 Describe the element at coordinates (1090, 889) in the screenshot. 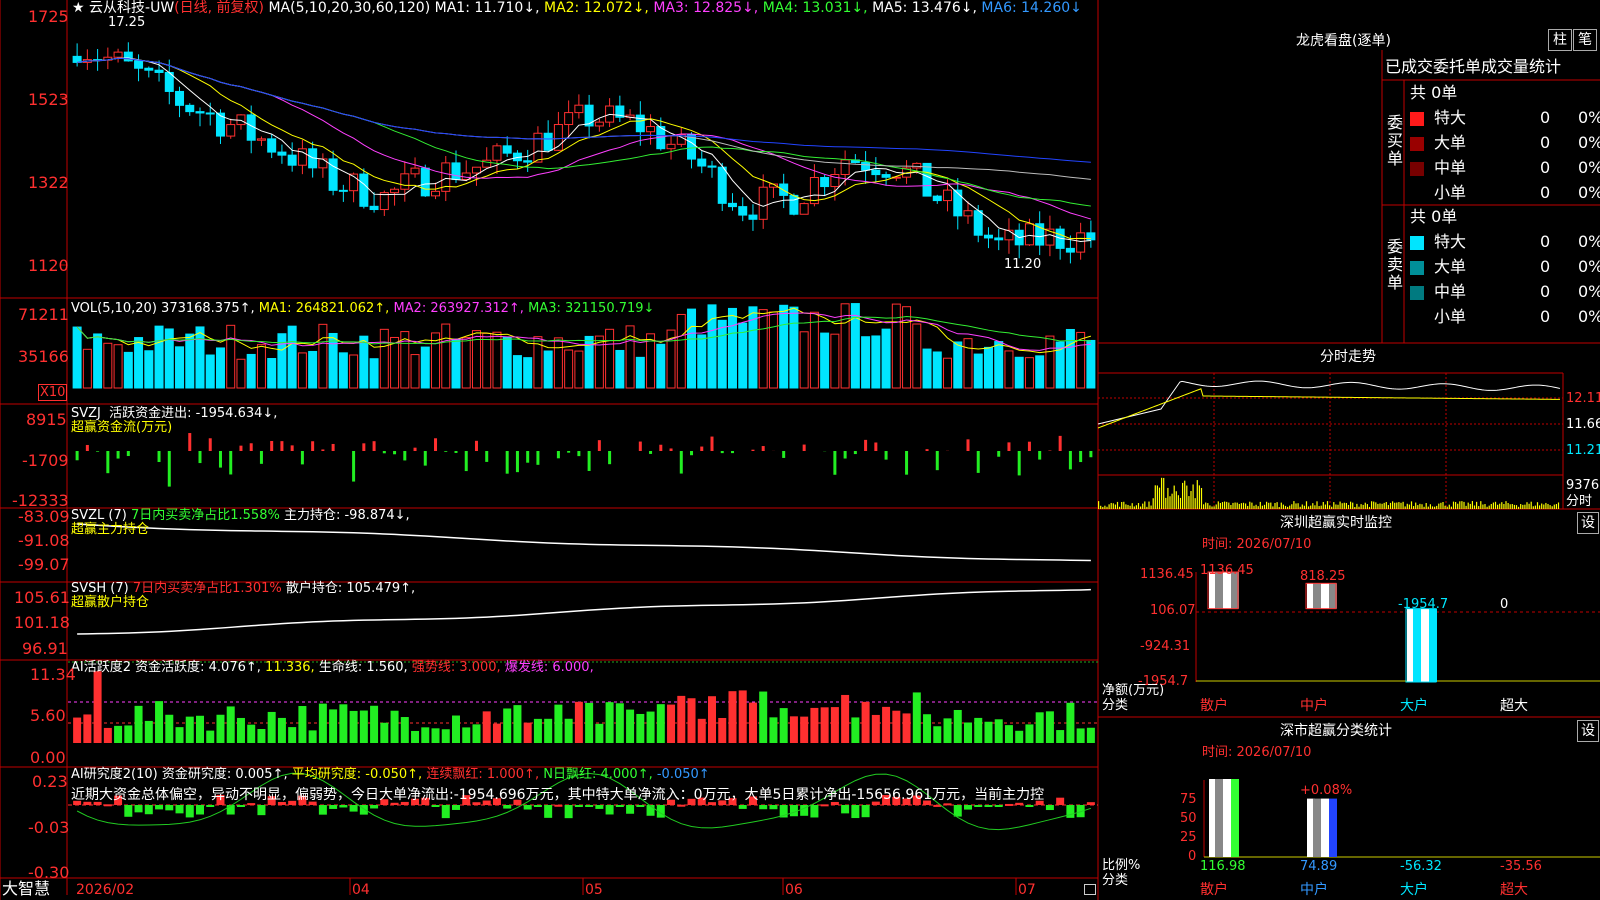

I see `lock-icon` at that location.